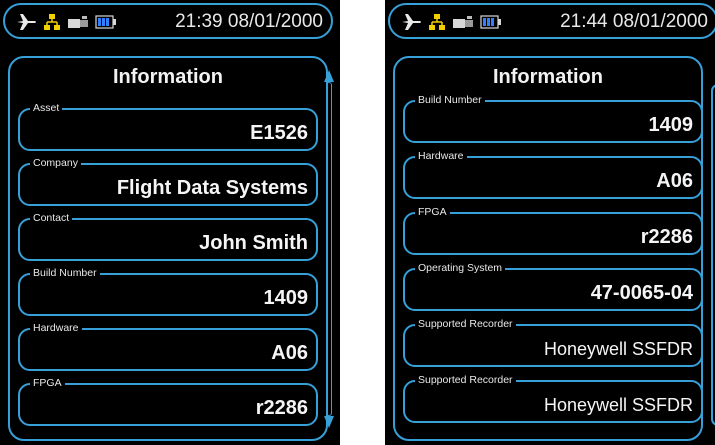  I want to click on status-time: 21:39 08/01/2000, so click(249, 21).